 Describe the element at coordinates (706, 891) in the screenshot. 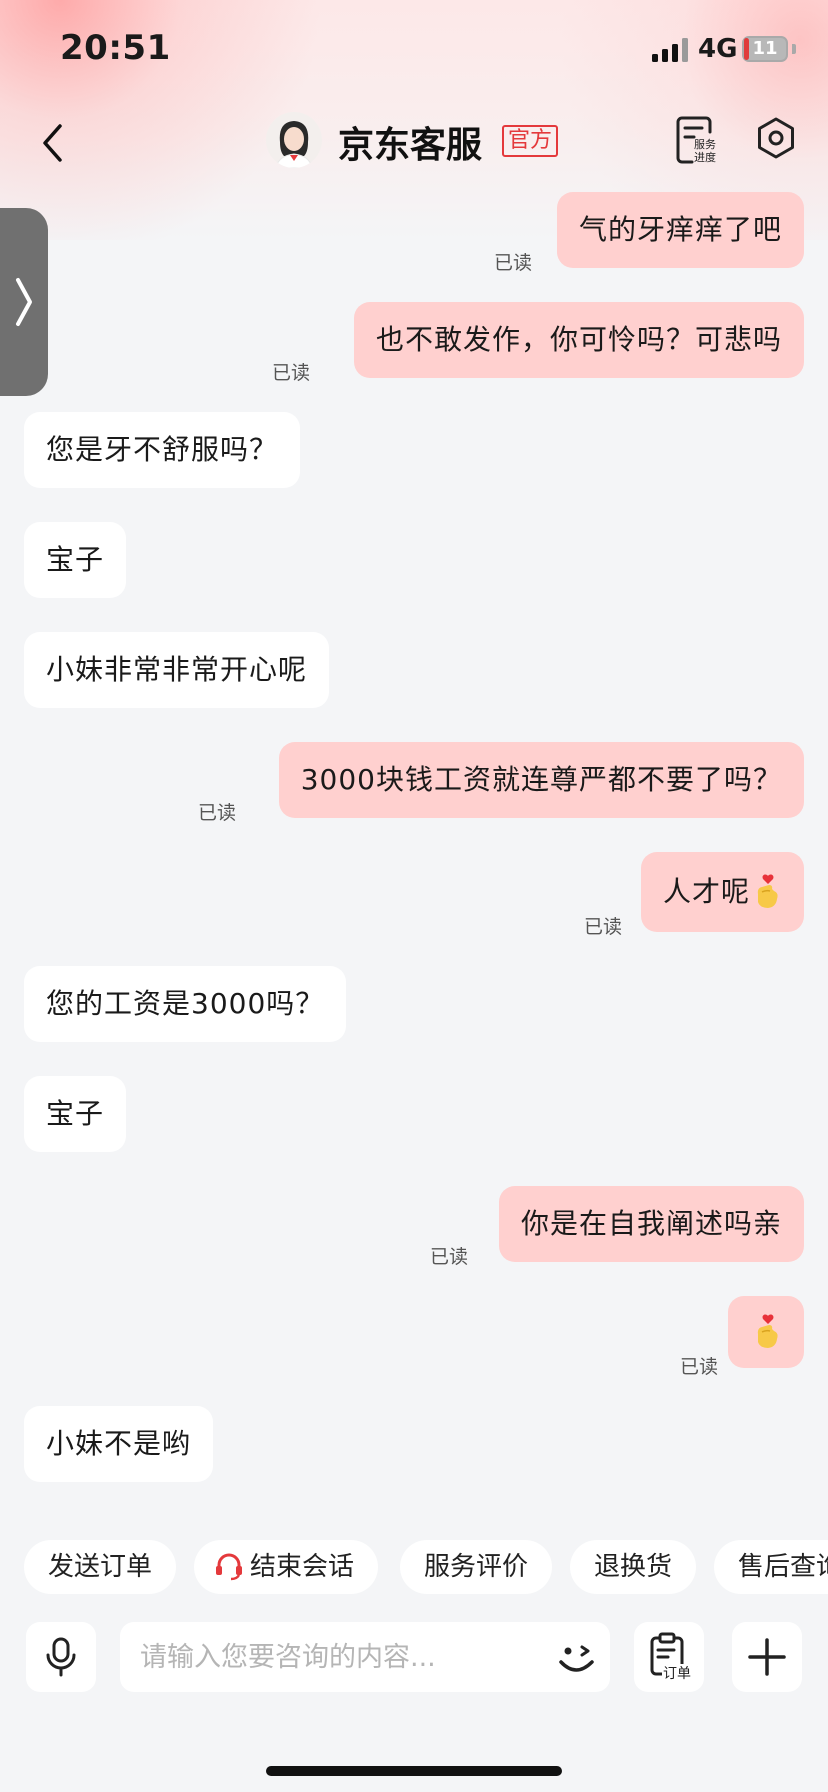

I see `message-text: 人才呢` at that location.